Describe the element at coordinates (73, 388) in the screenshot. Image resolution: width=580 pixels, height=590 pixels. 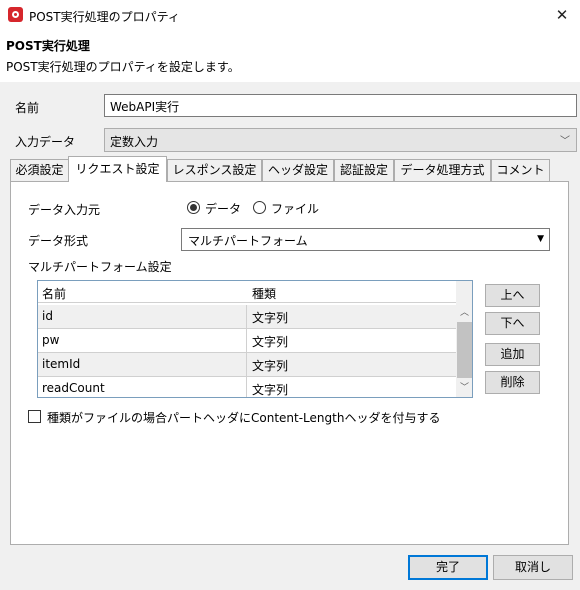
I see `cell-name: readCount` at that location.